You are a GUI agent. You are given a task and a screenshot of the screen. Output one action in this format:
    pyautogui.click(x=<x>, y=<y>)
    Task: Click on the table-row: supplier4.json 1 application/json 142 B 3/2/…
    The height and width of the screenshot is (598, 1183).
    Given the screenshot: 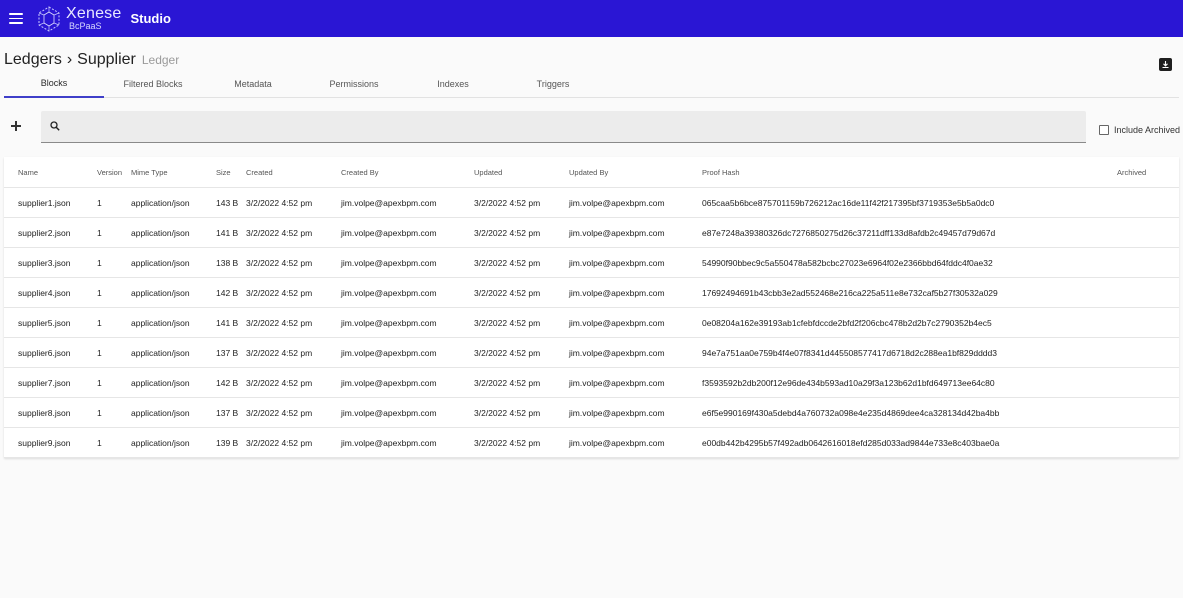 What is the action you would take?
    pyautogui.click(x=591, y=293)
    